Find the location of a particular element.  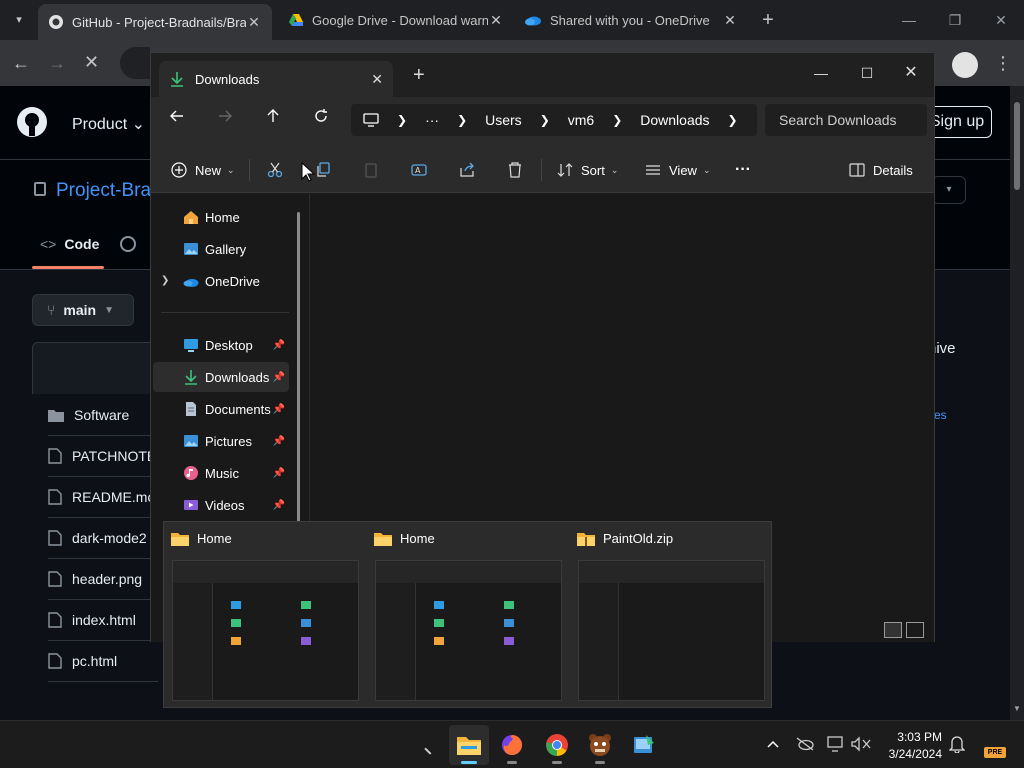

forward-arrow-icon is located at coordinates (225, 116).